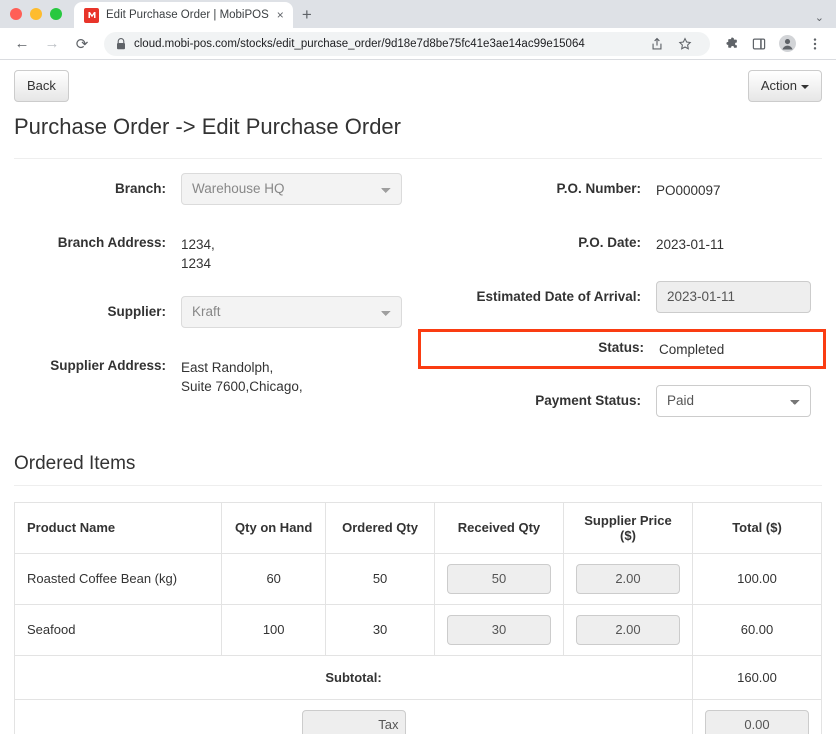 Image resolution: width=836 pixels, height=734 pixels. What do you see at coordinates (118, 527) in the screenshot?
I see `column-product-name: Product Name` at bounding box center [118, 527].